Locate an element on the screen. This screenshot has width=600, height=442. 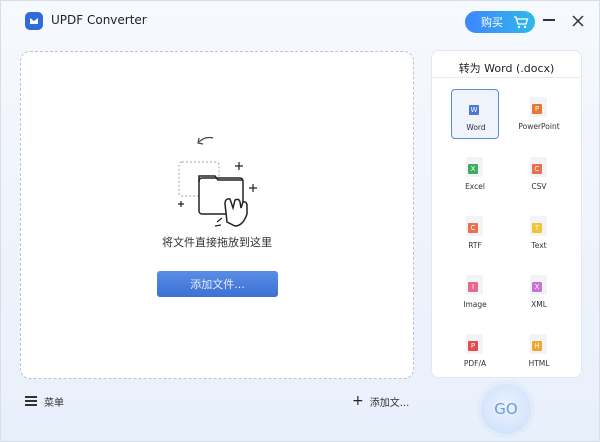
format-option-powerpoint: P PowerPoint is located at coordinates (539, 114).